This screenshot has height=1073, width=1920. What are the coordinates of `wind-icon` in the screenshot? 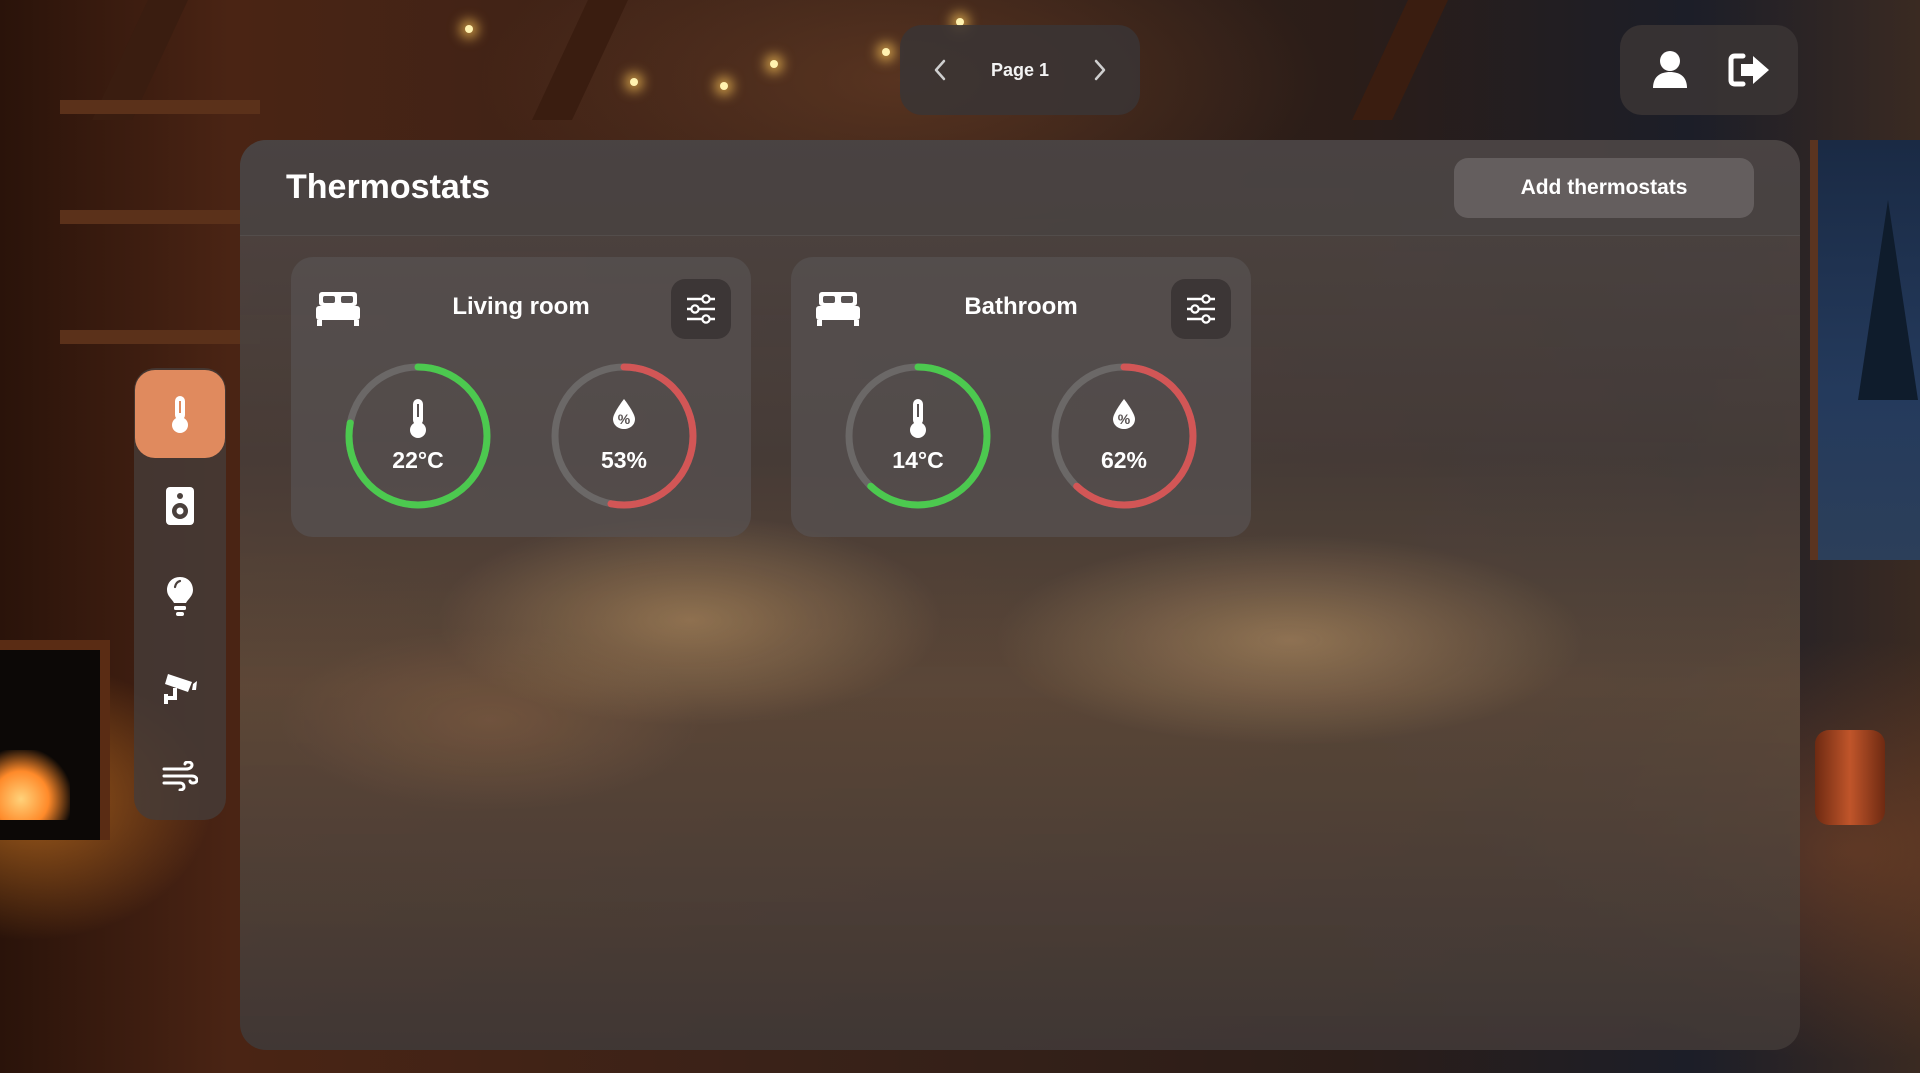 It's located at (180, 776).